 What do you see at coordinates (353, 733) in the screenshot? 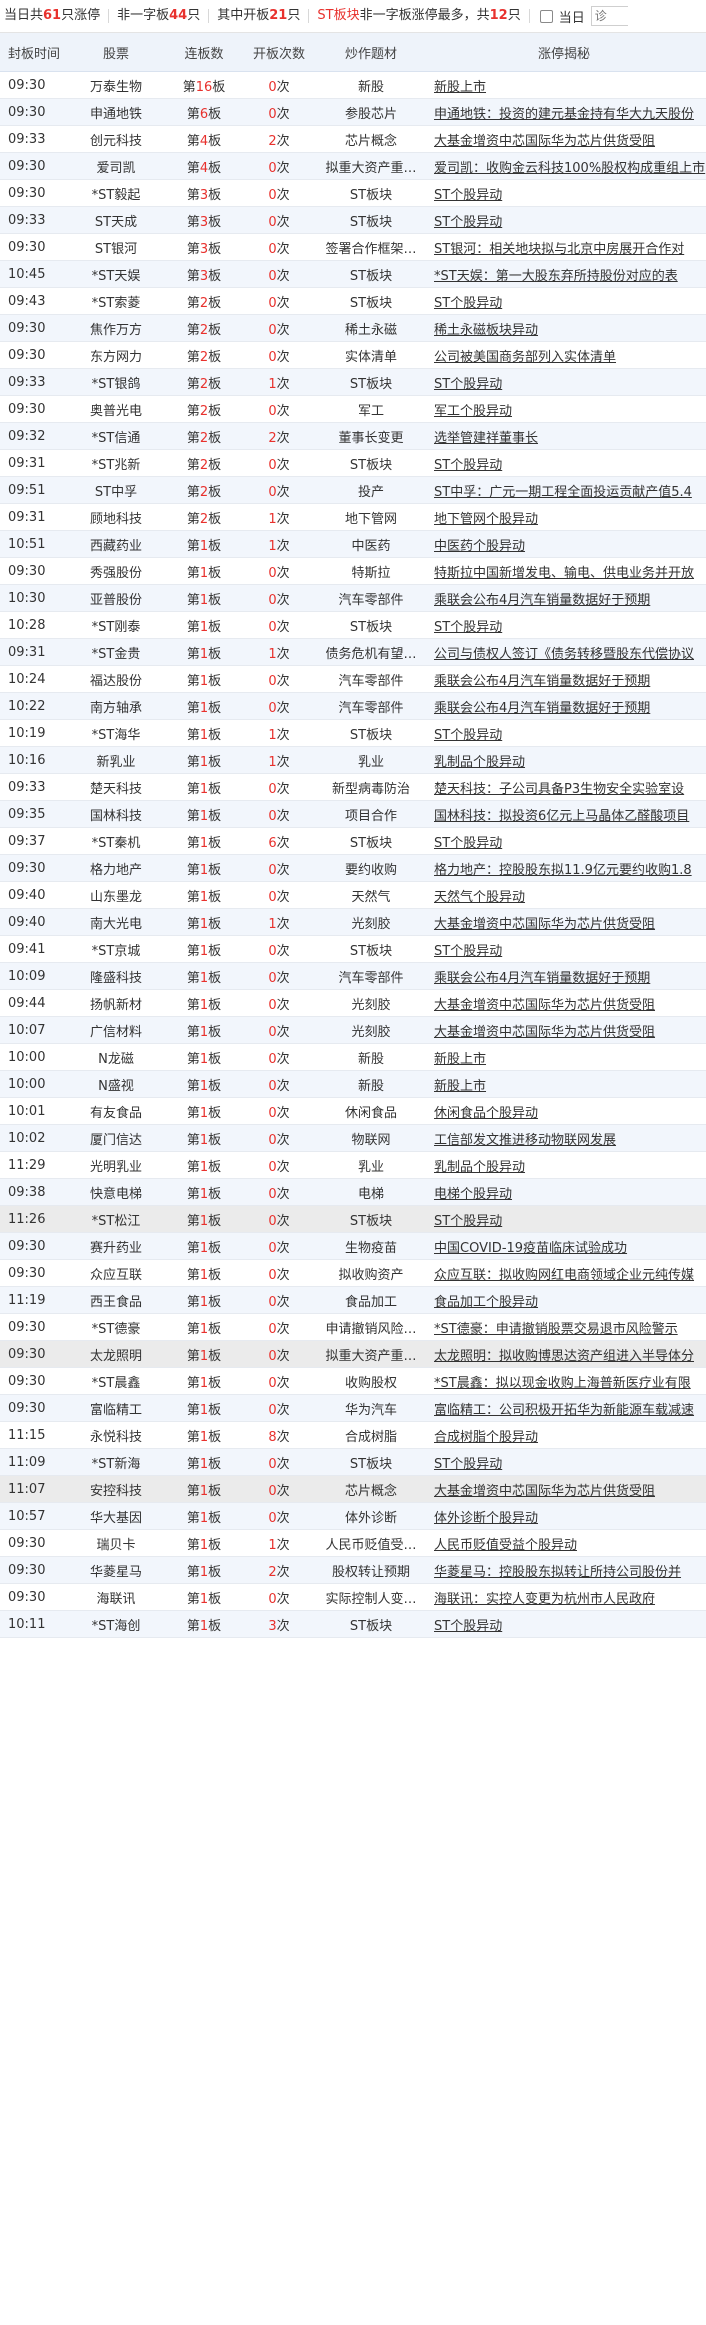
I see `table-row: 10:19 *ST海华 第1板 1次 ST板块 ST个股异动` at bounding box center [353, 733].